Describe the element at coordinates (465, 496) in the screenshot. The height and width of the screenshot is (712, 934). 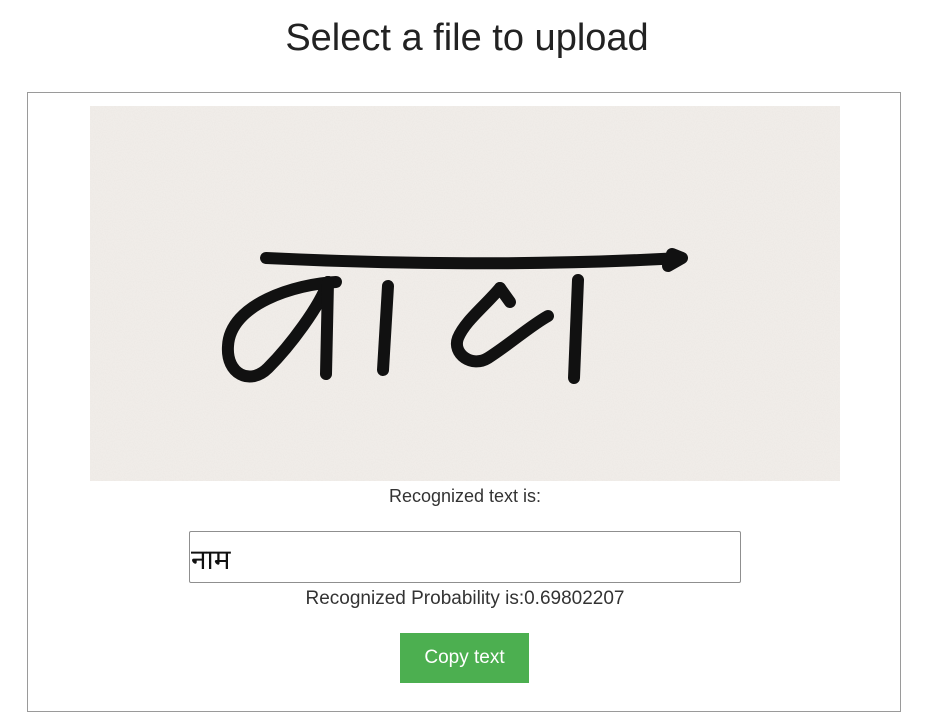
I see `recognized-text-label: Recognized text is:` at that location.